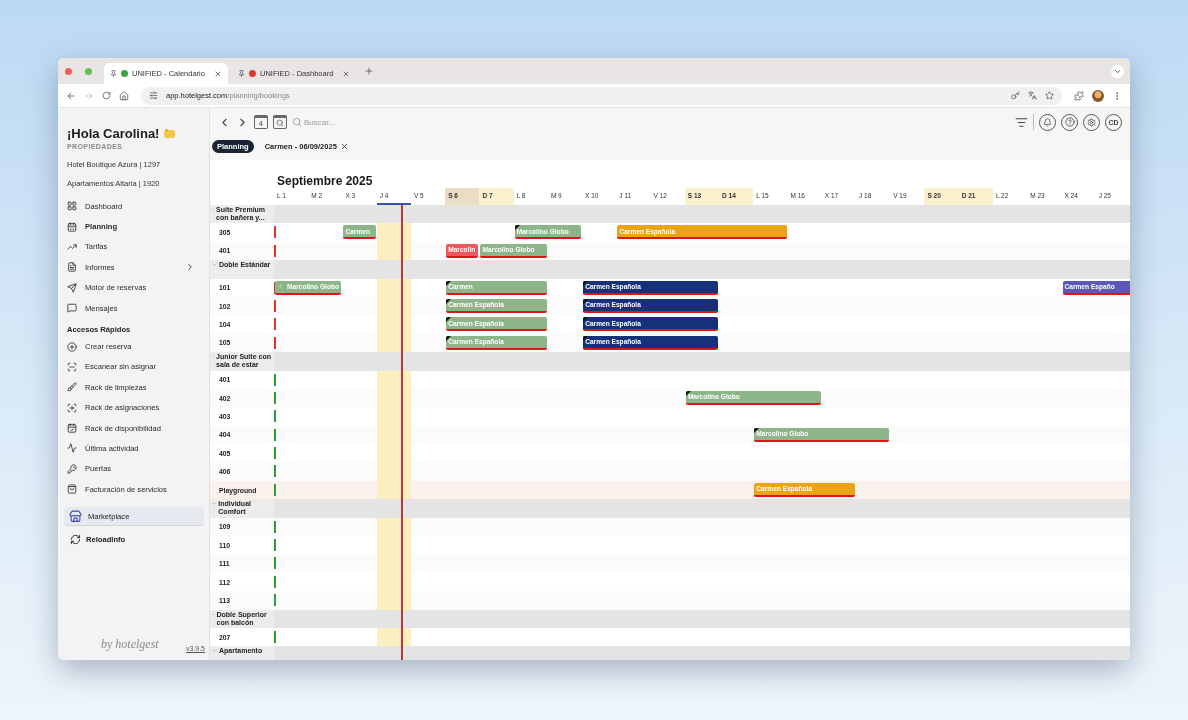  I want to click on back-icon, so click(71, 95).